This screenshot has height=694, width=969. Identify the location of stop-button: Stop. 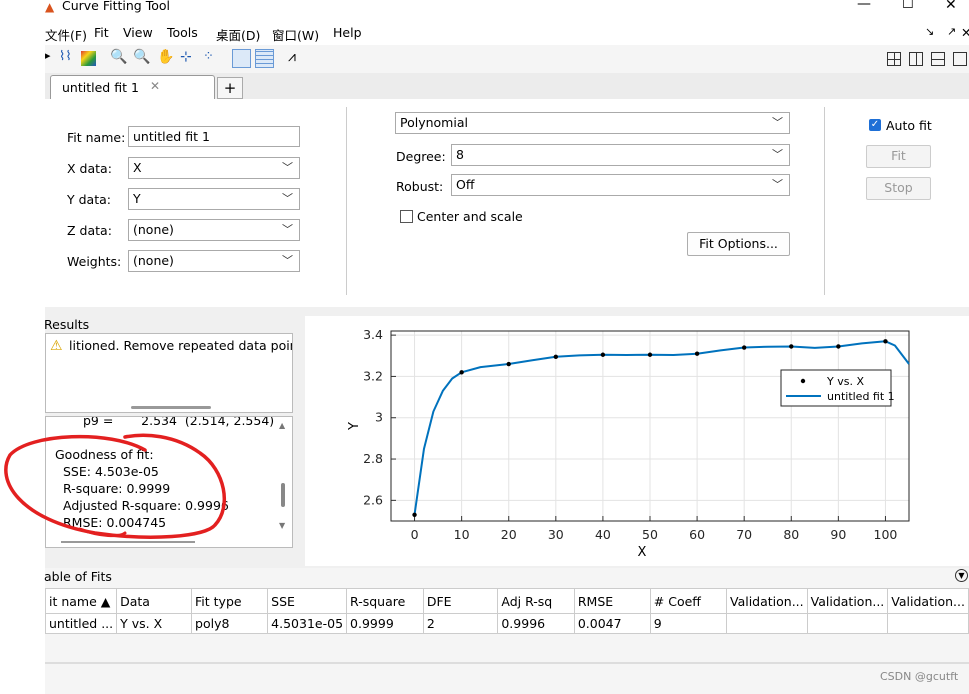
(898, 188).